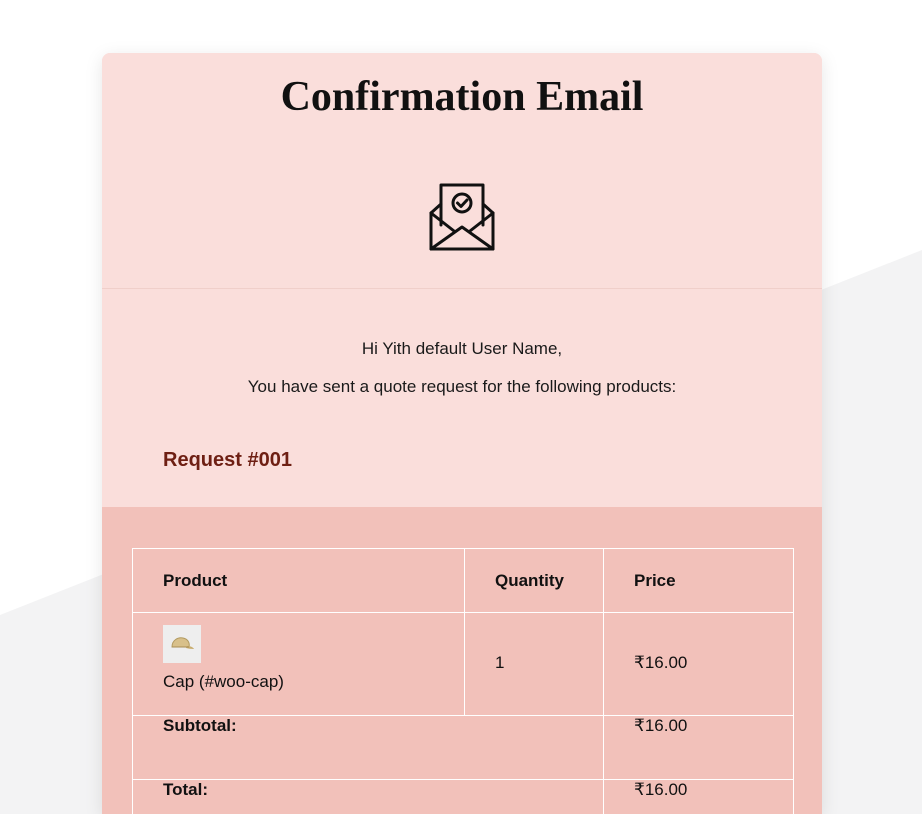 This screenshot has width=922, height=814. I want to click on table-header-row: Product Quantity Price, so click(463, 580).